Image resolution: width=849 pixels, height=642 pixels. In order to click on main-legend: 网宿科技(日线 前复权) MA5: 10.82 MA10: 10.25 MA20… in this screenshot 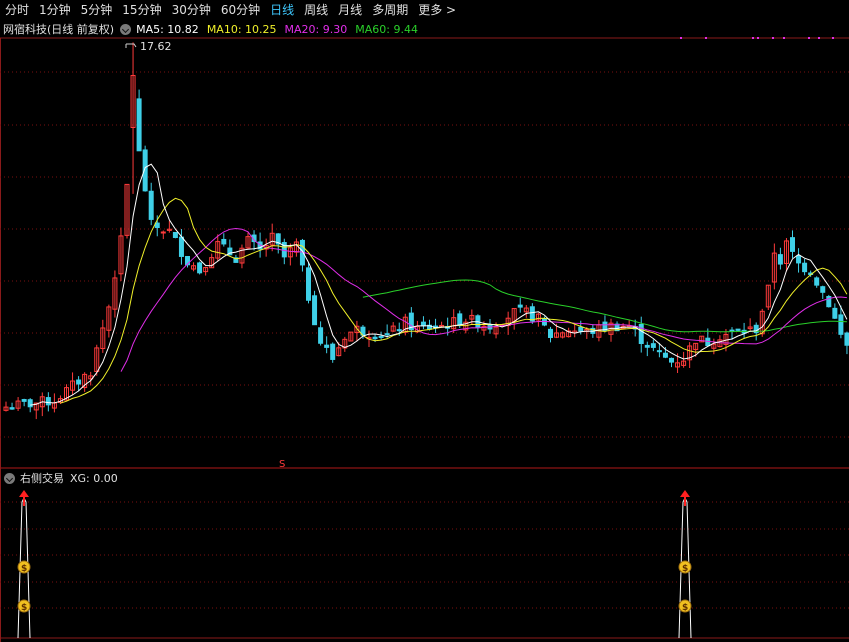, I will do `click(213, 29)`.